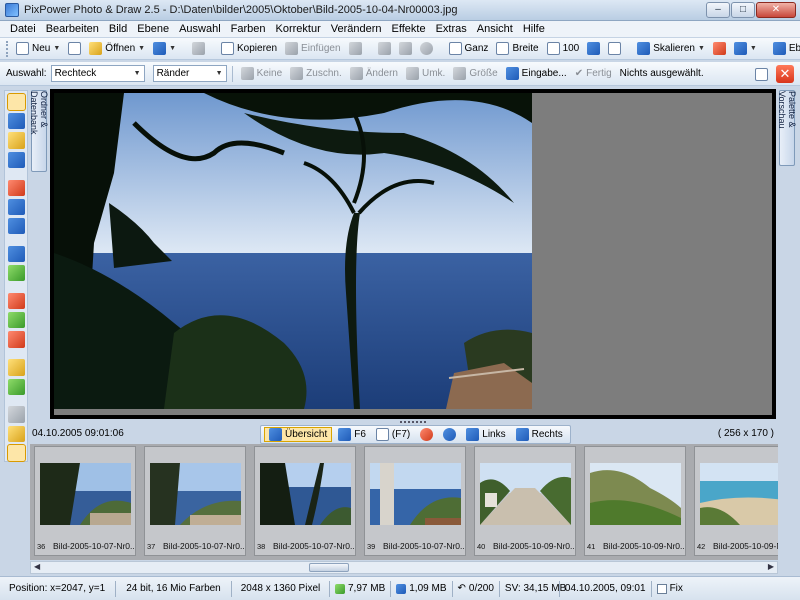  Describe the element at coordinates (16, 273) in the screenshot. I see `shapes-tool-icon` at that location.